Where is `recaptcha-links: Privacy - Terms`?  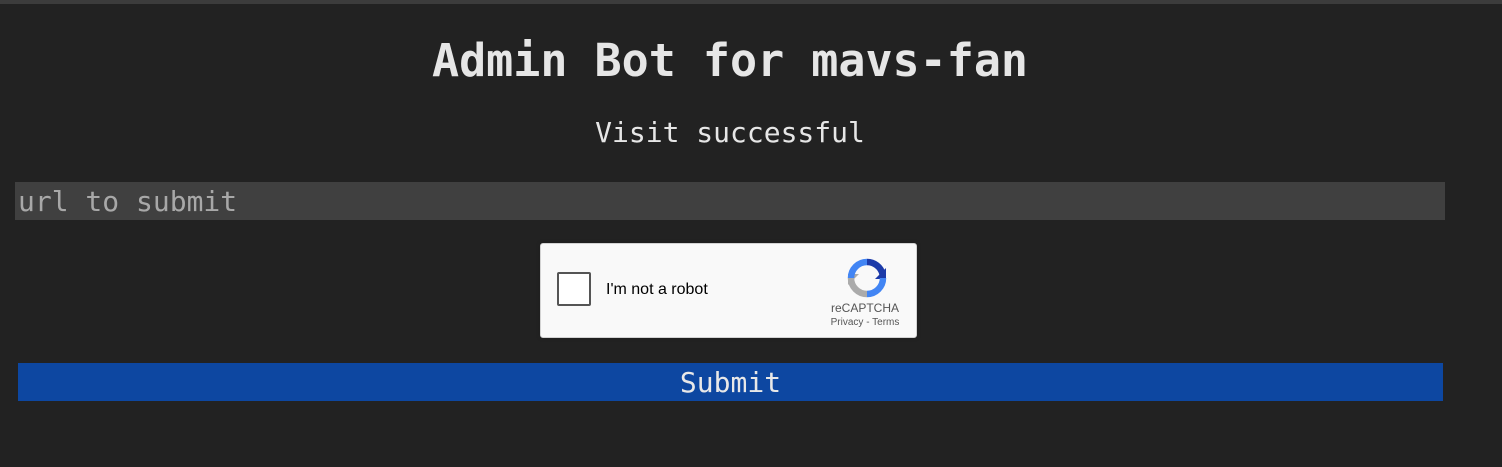 recaptcha-links: Privacy - Terms is located at coordinates (865, 323).